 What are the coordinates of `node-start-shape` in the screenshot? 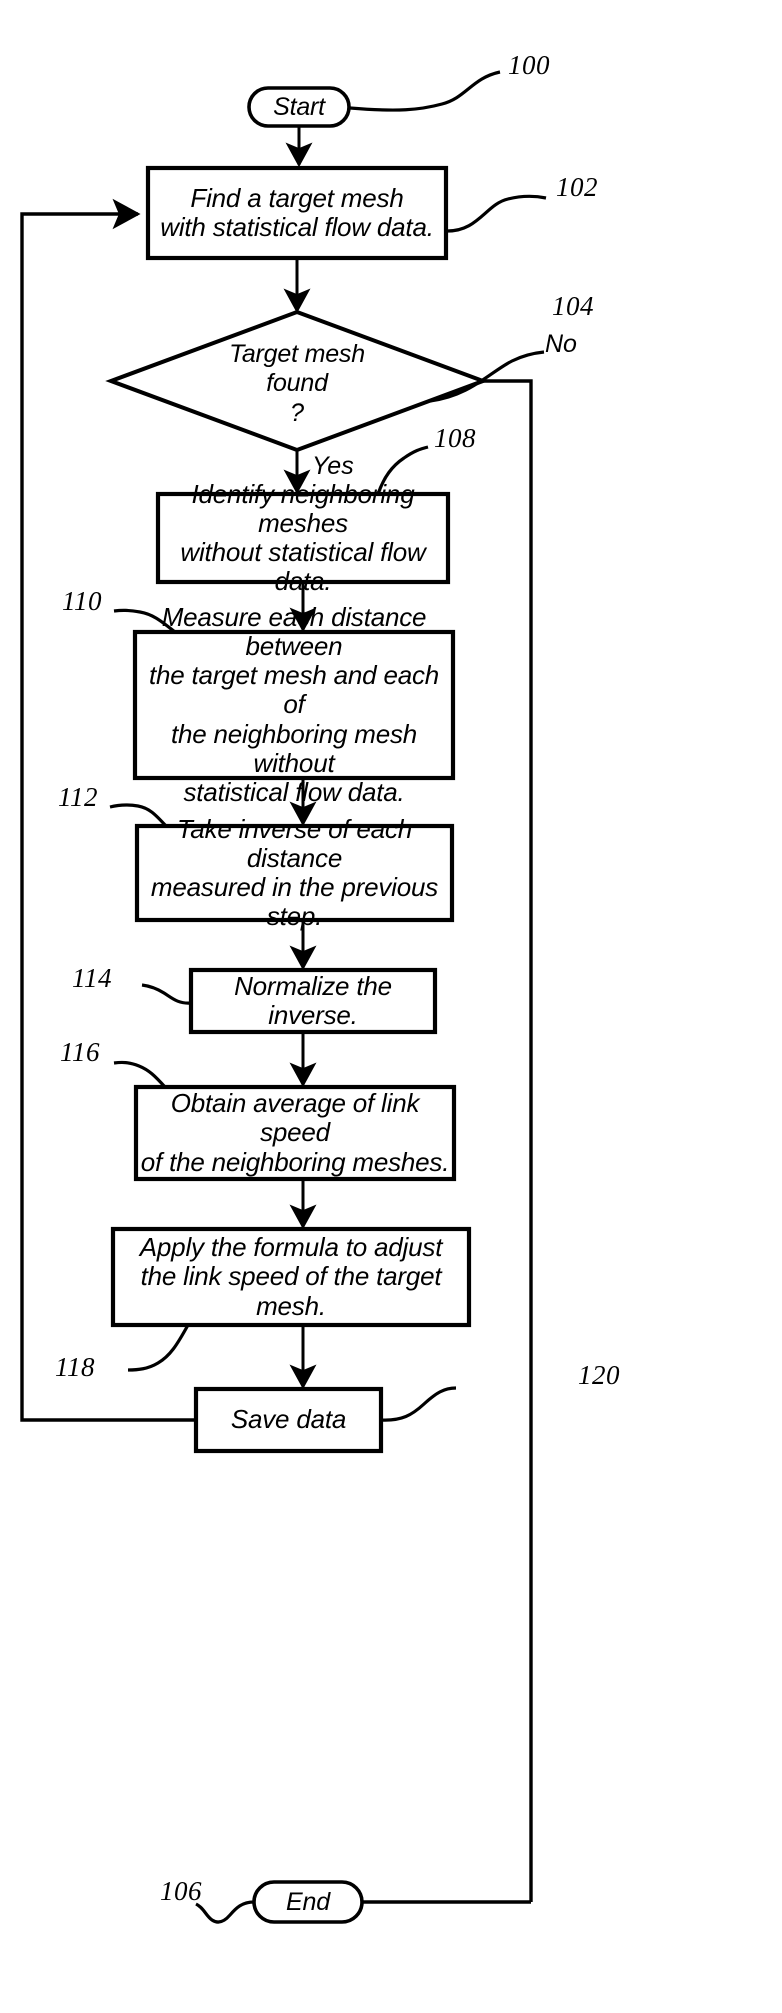 It's located at (299, 107).